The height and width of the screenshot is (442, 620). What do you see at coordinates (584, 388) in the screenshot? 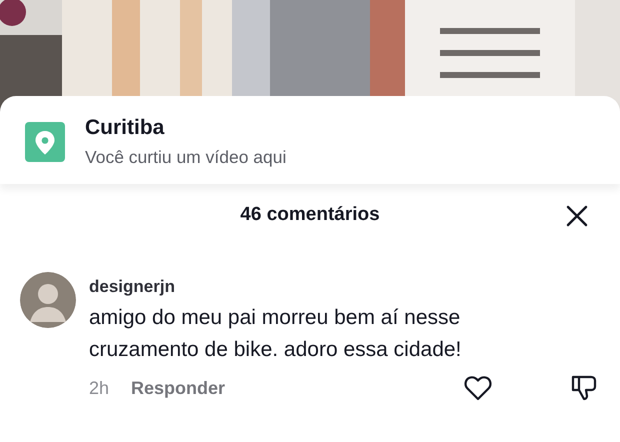
I see `thumbs-down-icon` at bounding box center [584, 388].